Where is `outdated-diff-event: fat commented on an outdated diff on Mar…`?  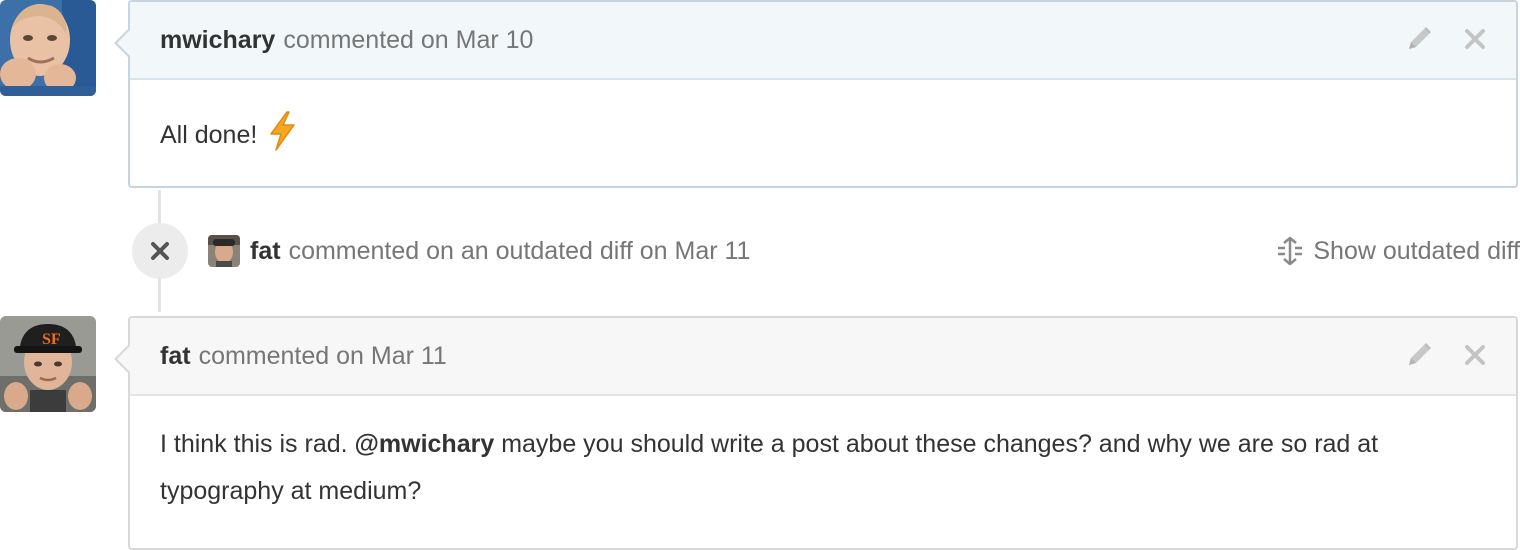
outdated-diff-event: fat commented on an outdated diff on Mar… is located at coordinates (479, 251).